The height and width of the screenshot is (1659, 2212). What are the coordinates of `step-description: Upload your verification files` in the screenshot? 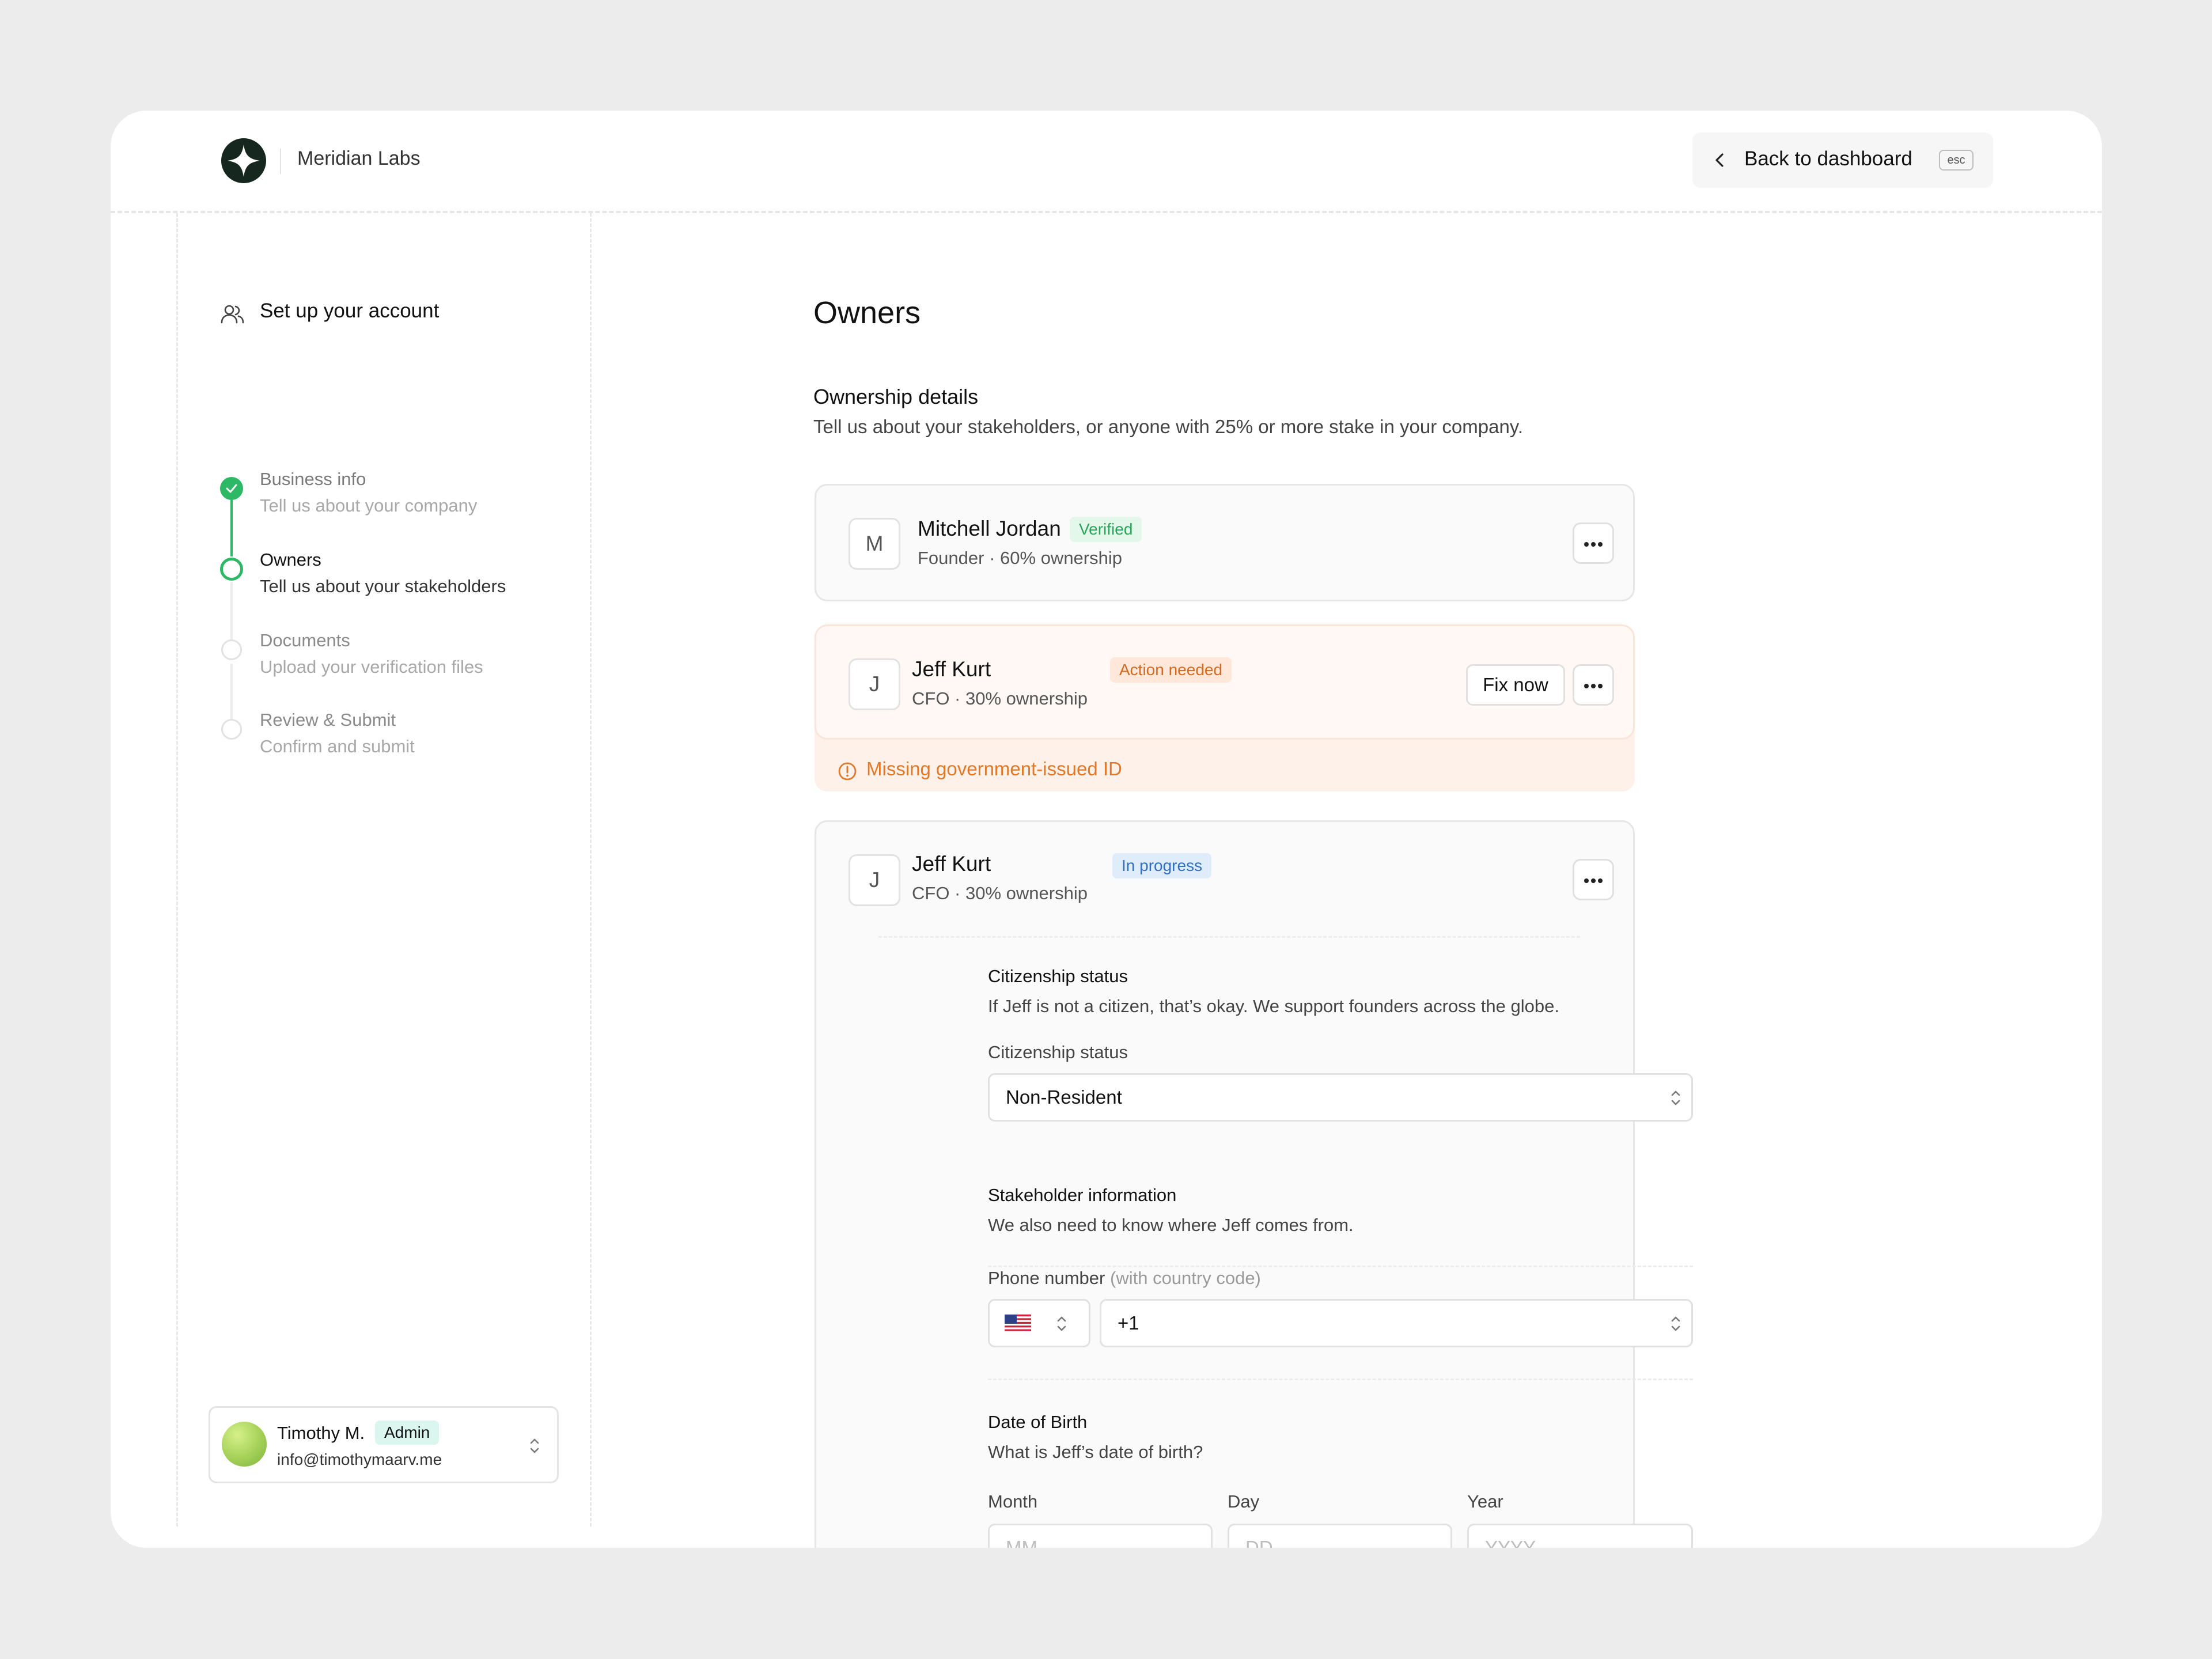 It's located at (371, 667).